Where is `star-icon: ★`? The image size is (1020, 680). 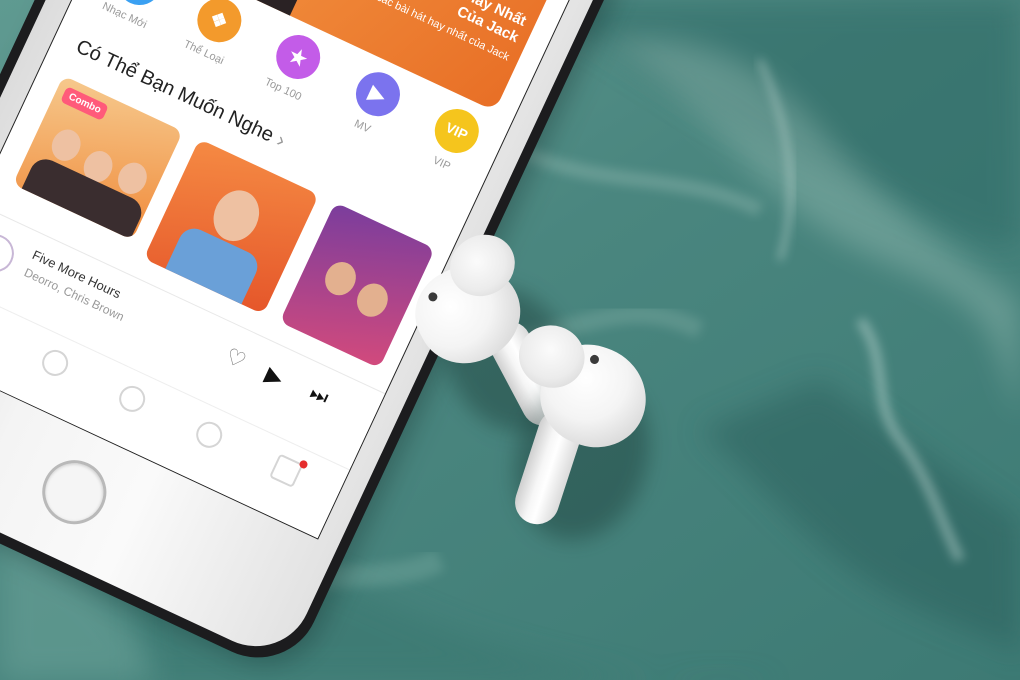
star-icon: ★ is located at coordinates (298, 57).